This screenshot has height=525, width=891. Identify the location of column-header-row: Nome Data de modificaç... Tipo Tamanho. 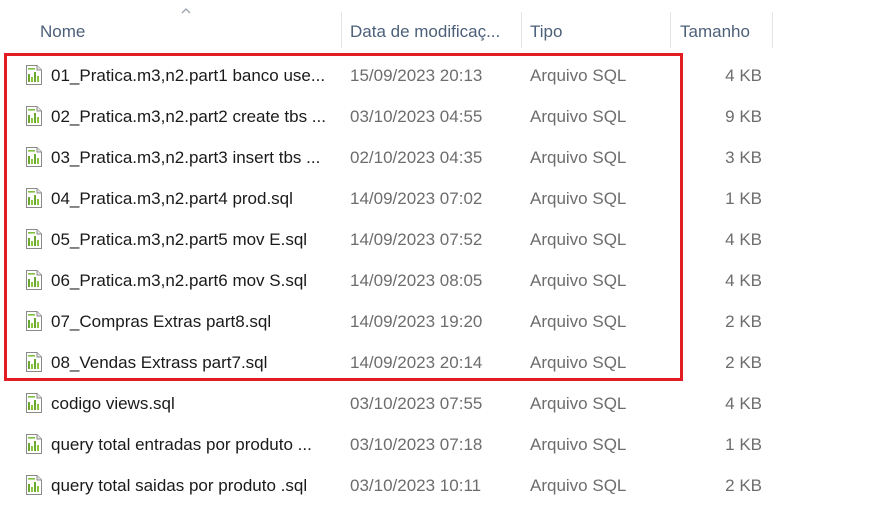
(445, 24).